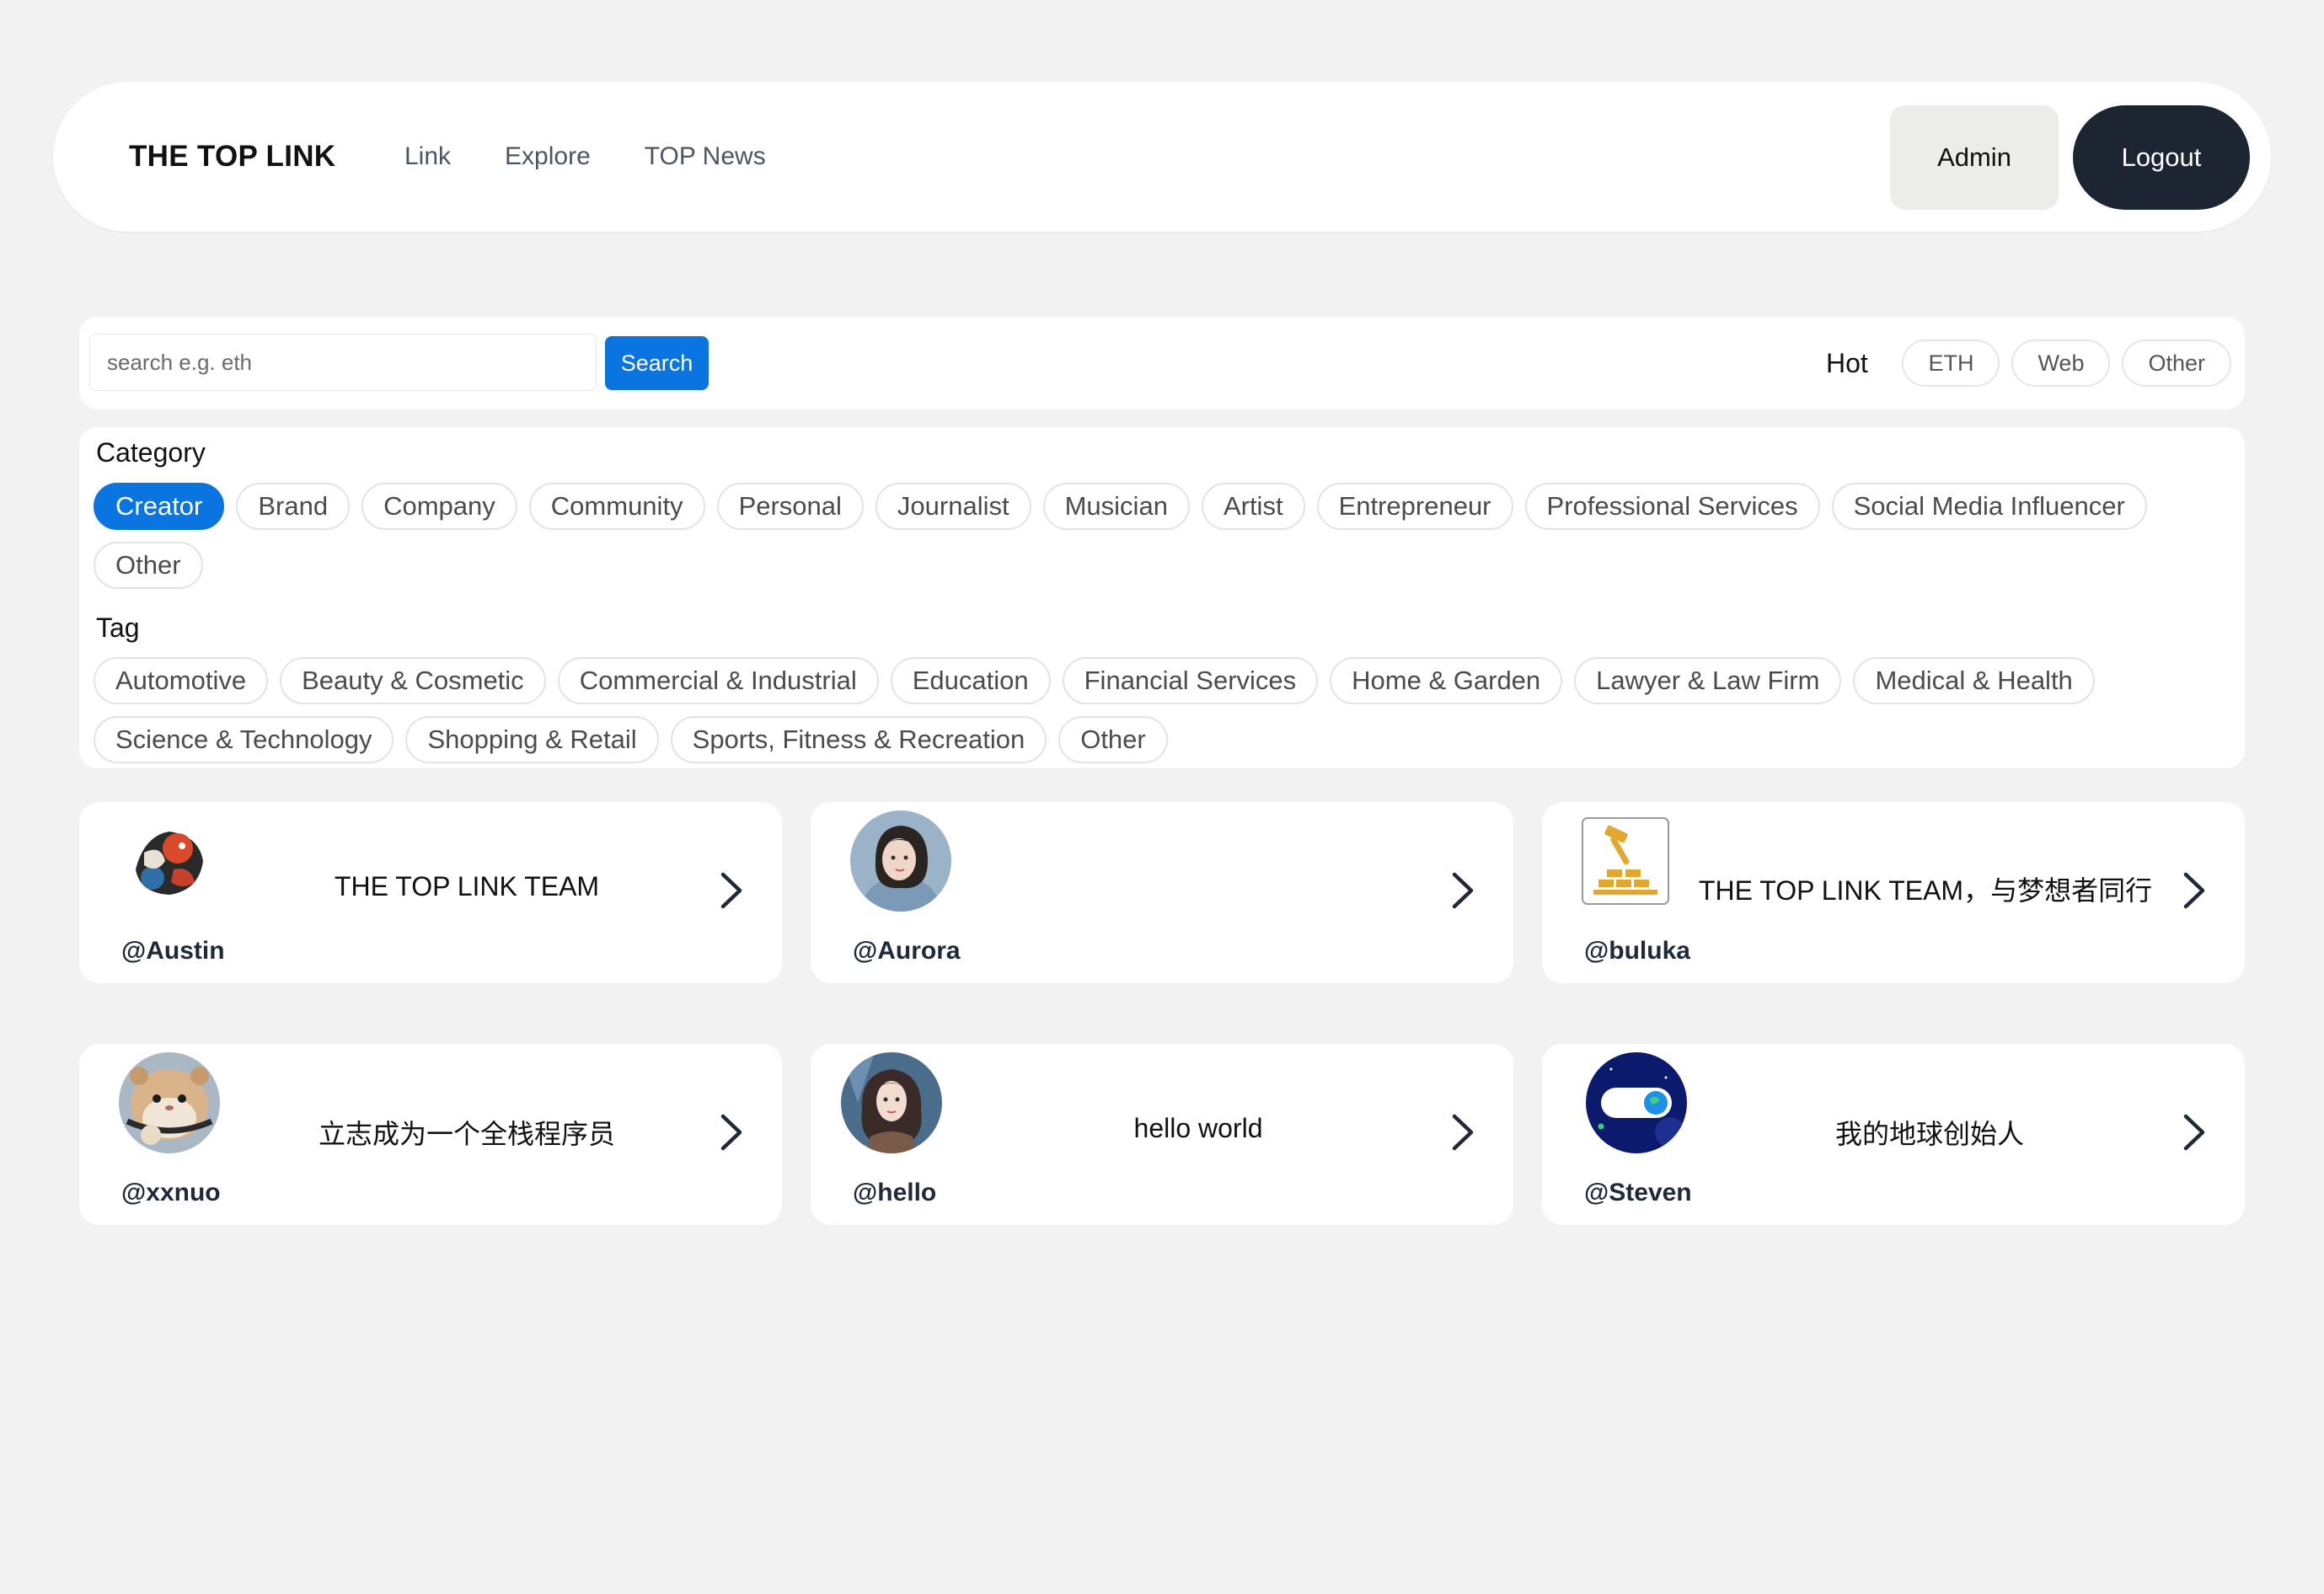 This screenshot has width=2324, height=1594. I want to click on profile-handle: @xxnuo, so click(171, 1192).